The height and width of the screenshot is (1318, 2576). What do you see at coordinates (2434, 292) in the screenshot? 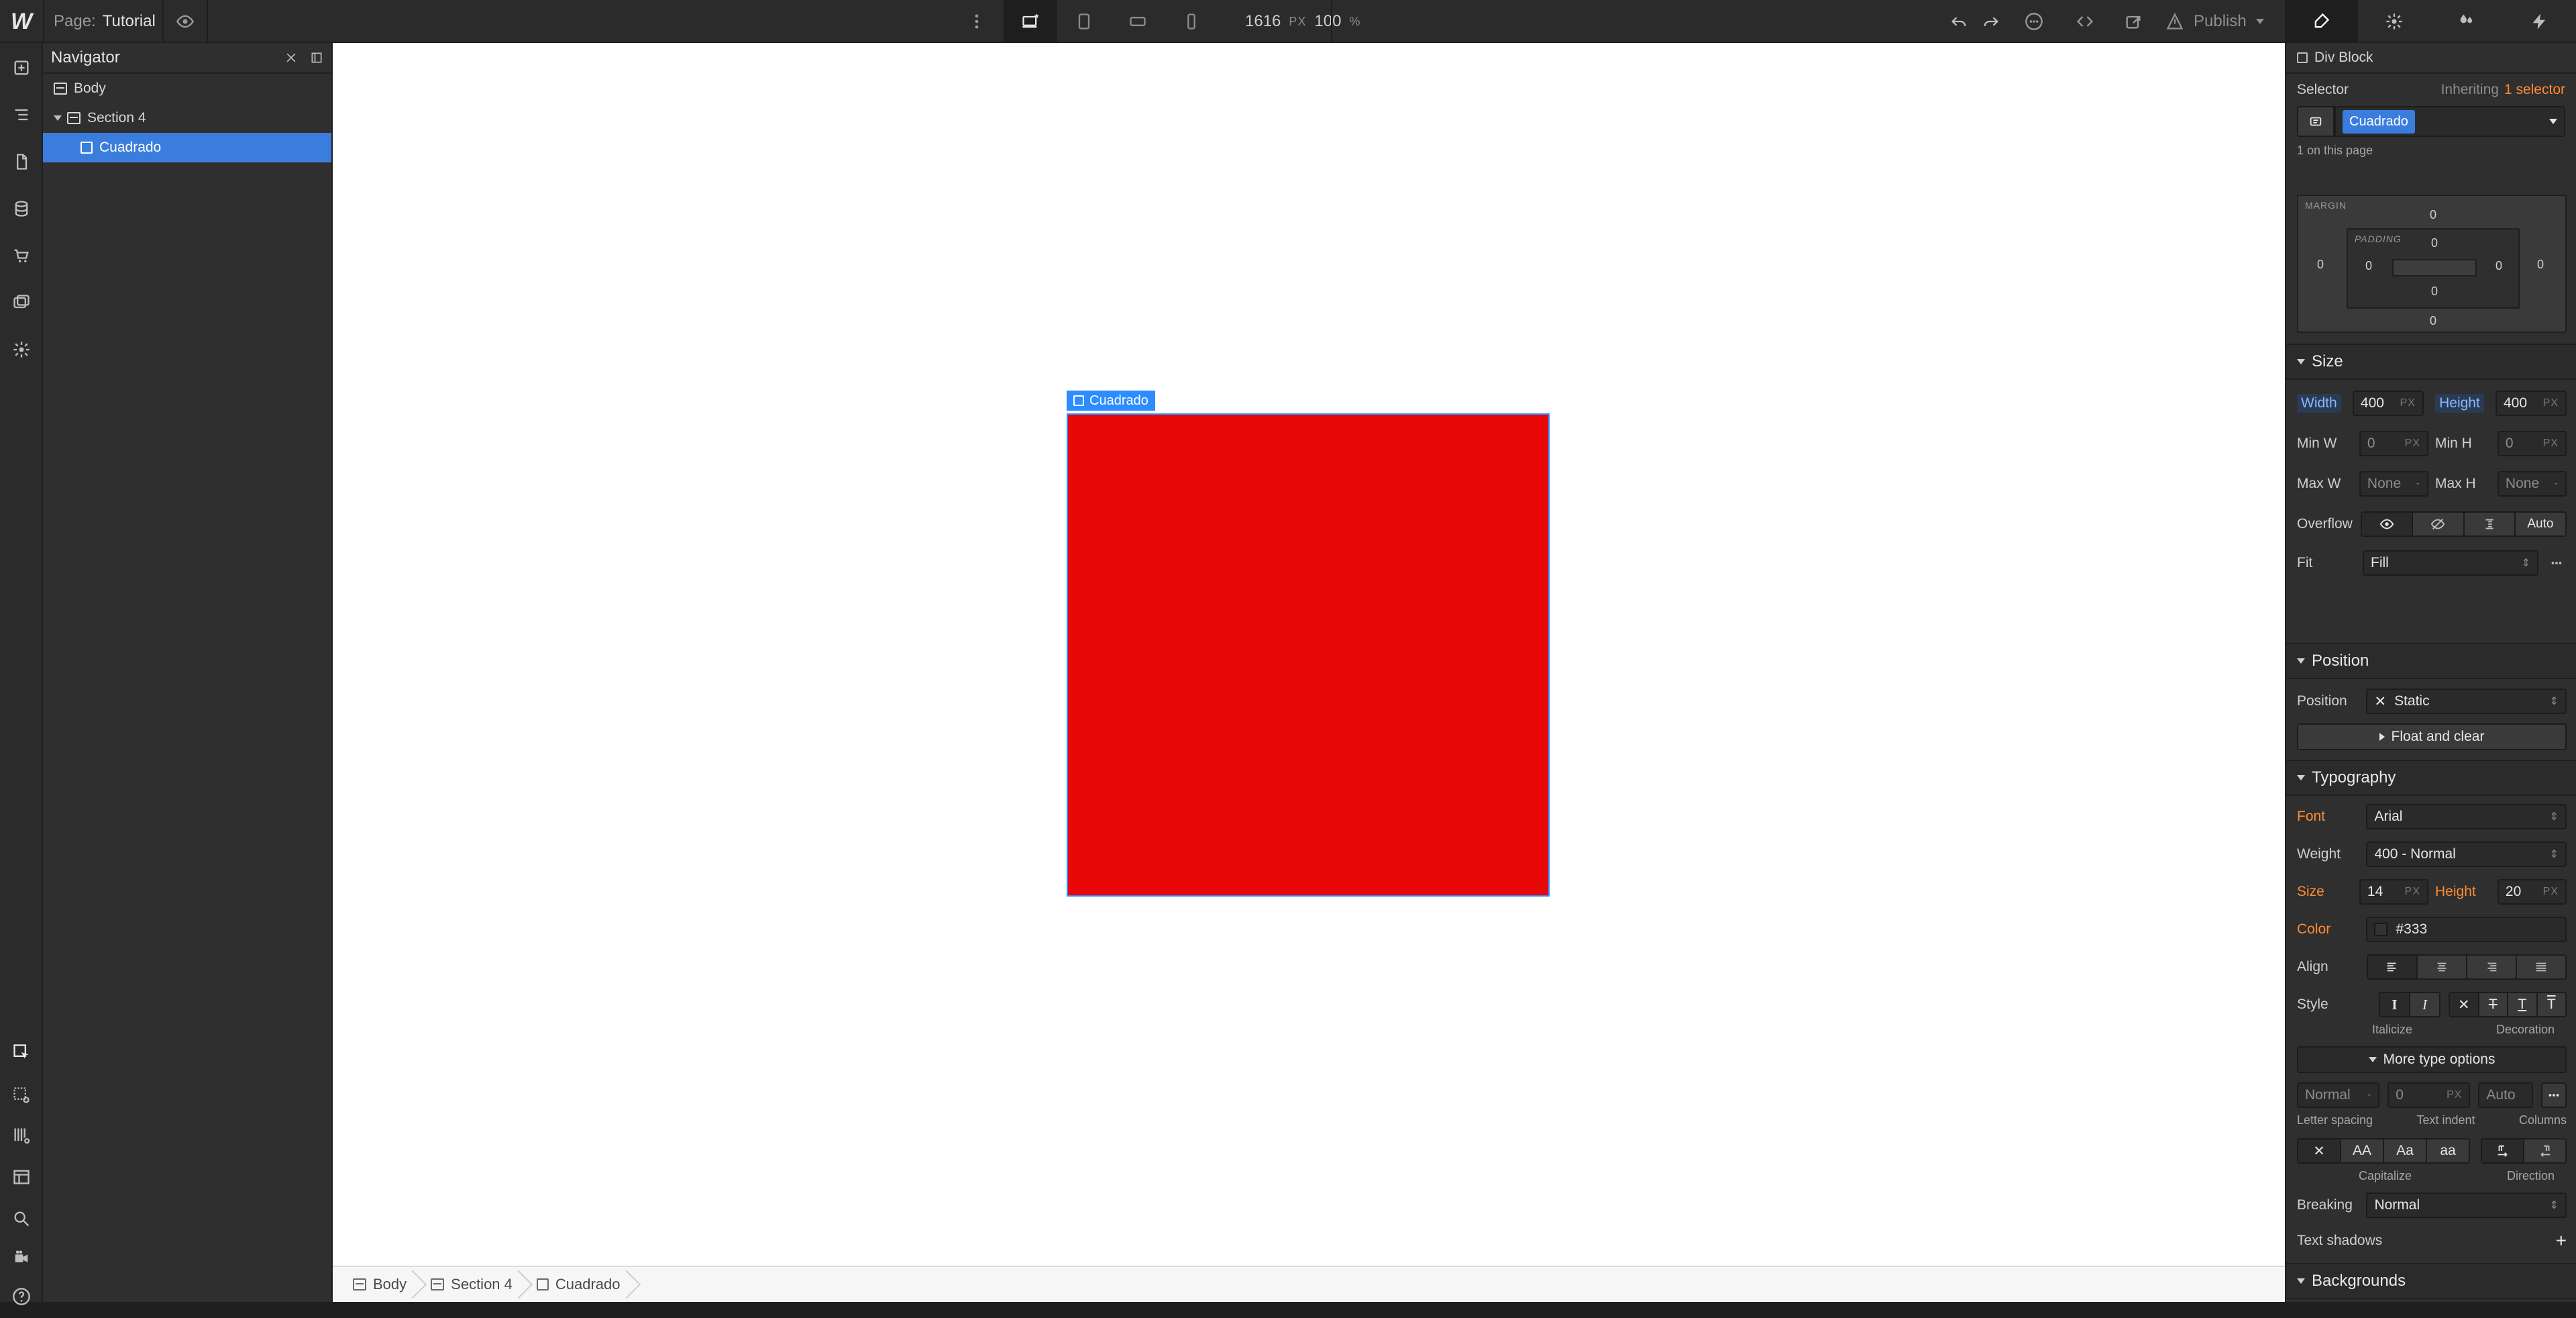
I see `padding-bottom: 0` at bounding box center [2434, 292].